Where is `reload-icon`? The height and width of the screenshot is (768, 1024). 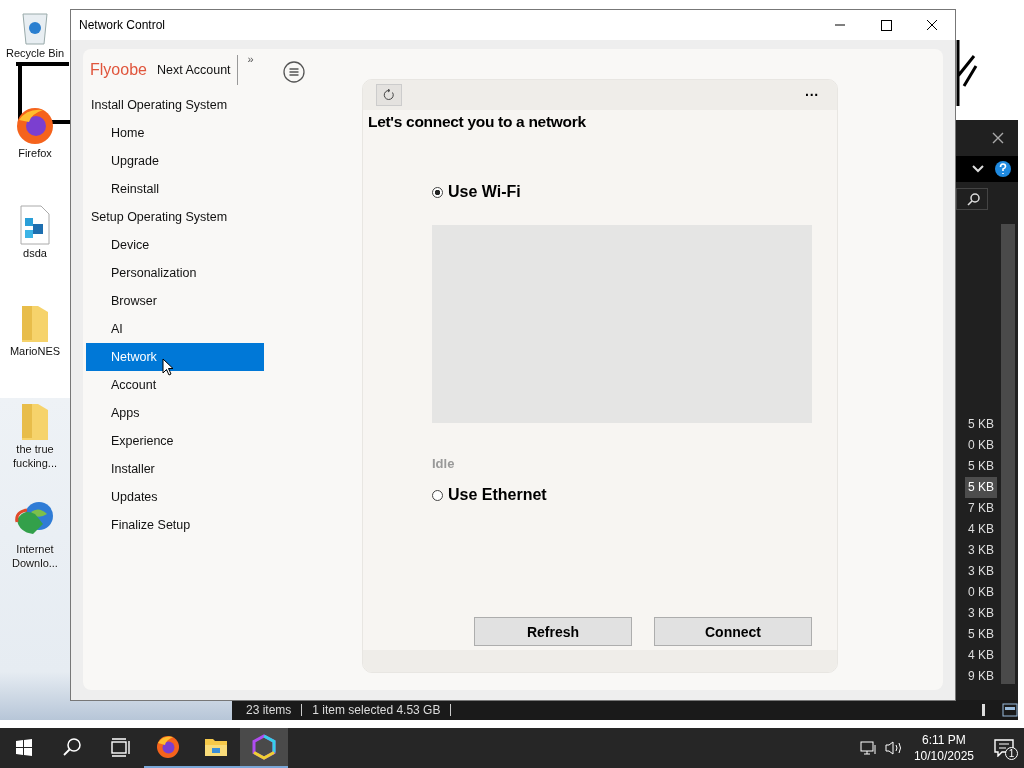 reload-icon is located at coordinates (389, 95).